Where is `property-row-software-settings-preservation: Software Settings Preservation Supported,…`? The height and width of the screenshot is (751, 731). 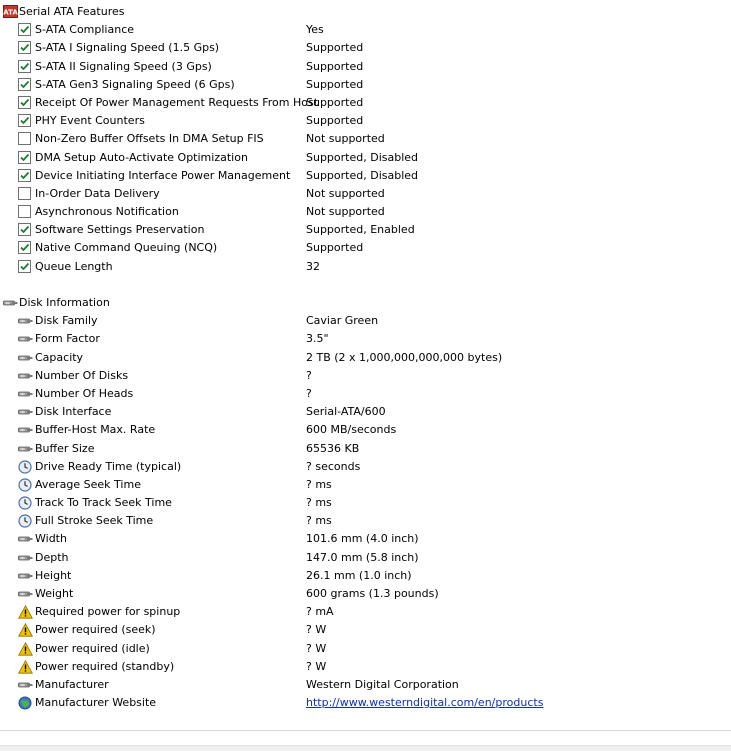
property-row-software-settings-preservation: Software Settings Preservation Supported,… is located at coordinates (365, 230).